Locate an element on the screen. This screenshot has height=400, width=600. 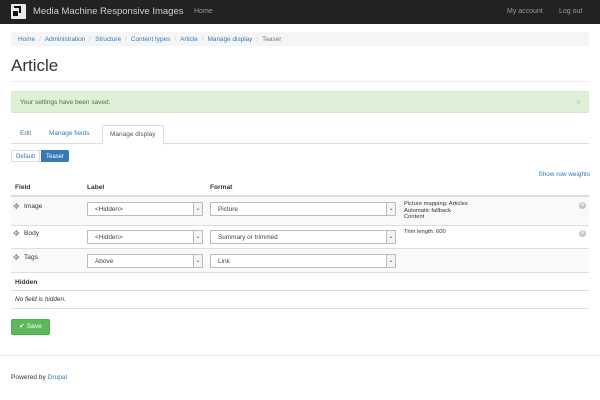
footer: Powered by Drupal is located at coordinates (39, 377).